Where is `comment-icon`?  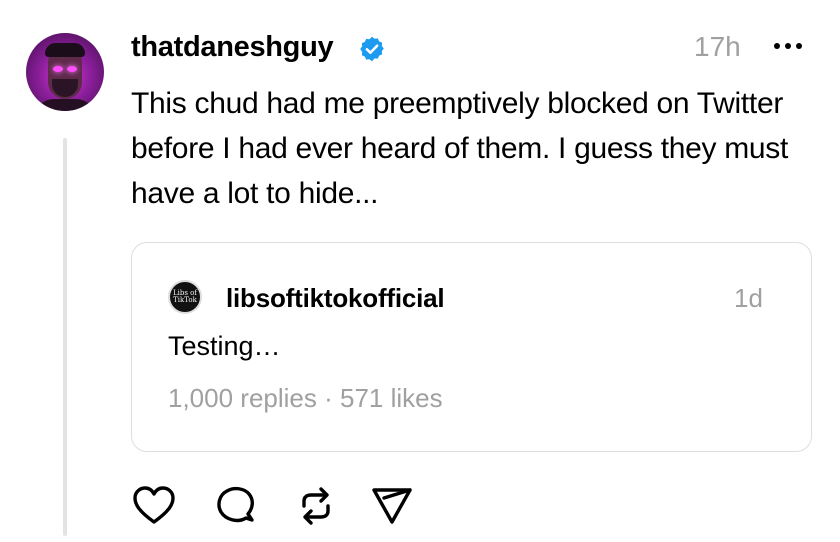
comment-icon is located at coordinates (235, 504).